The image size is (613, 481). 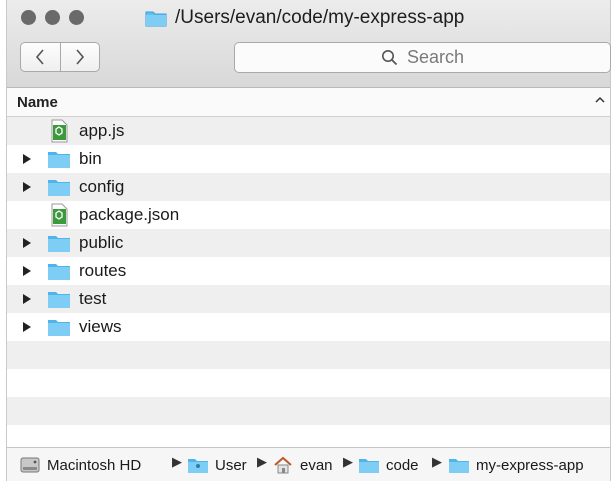 I want to click on list-item: public, so click(x=308, y=243).